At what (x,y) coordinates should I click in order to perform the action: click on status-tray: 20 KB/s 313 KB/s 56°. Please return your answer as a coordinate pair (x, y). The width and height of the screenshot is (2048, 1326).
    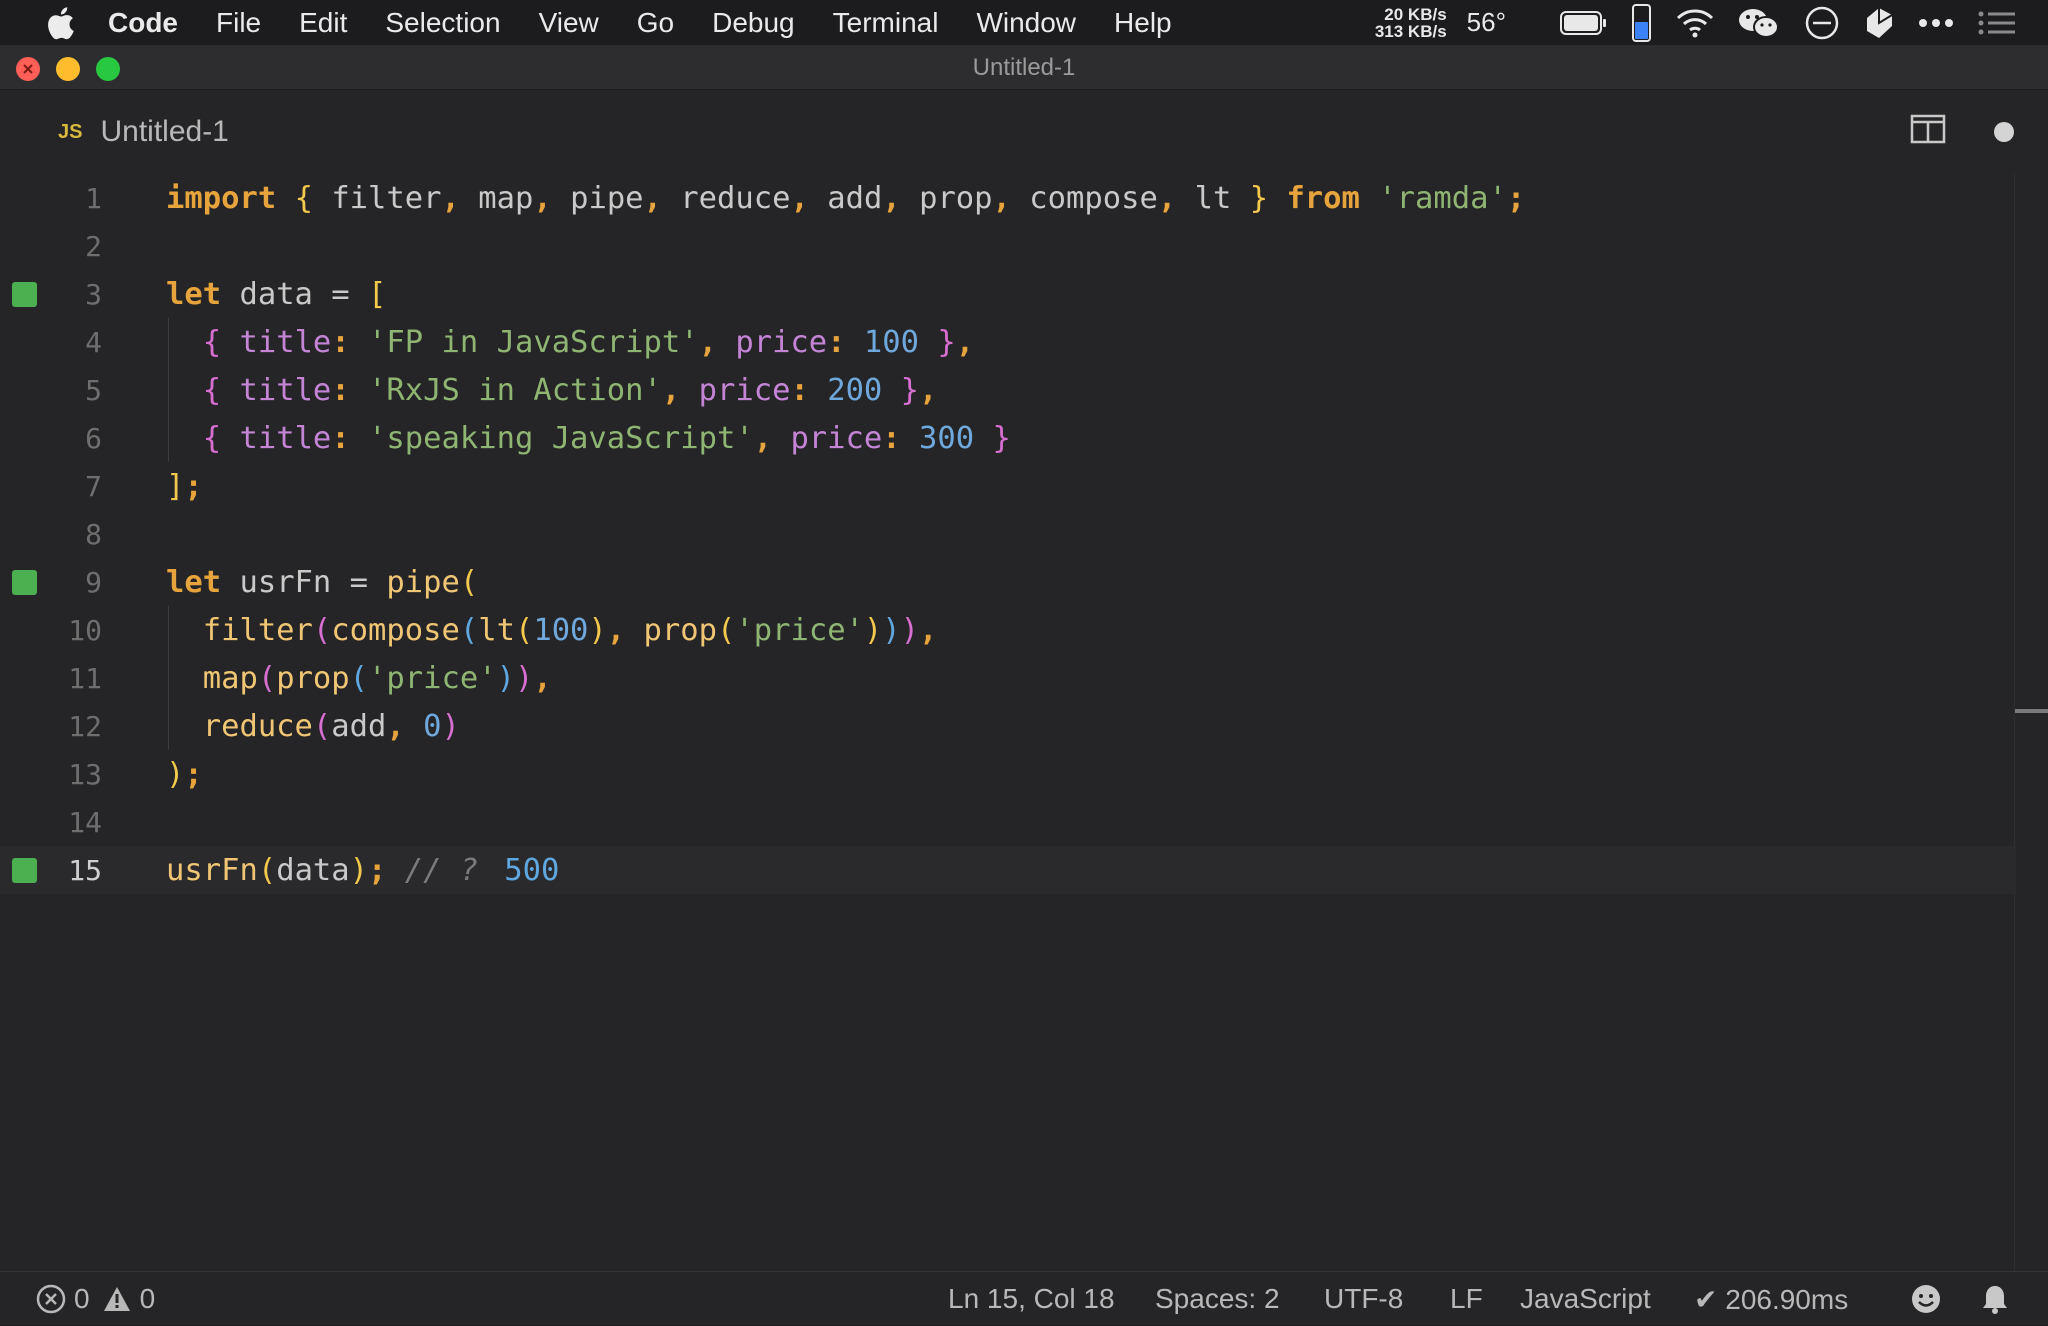
    Looking at the image, I should click on (1701, 22).